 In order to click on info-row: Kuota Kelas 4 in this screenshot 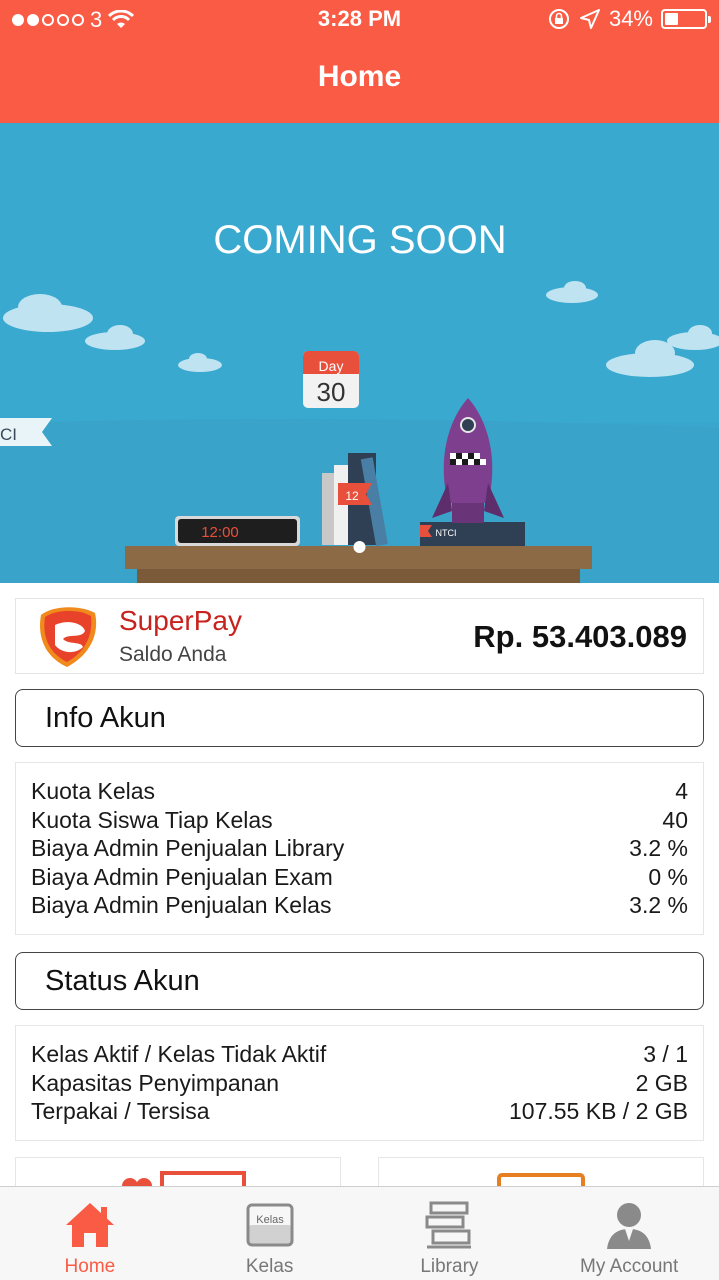, I will do `click(359, 791)`.